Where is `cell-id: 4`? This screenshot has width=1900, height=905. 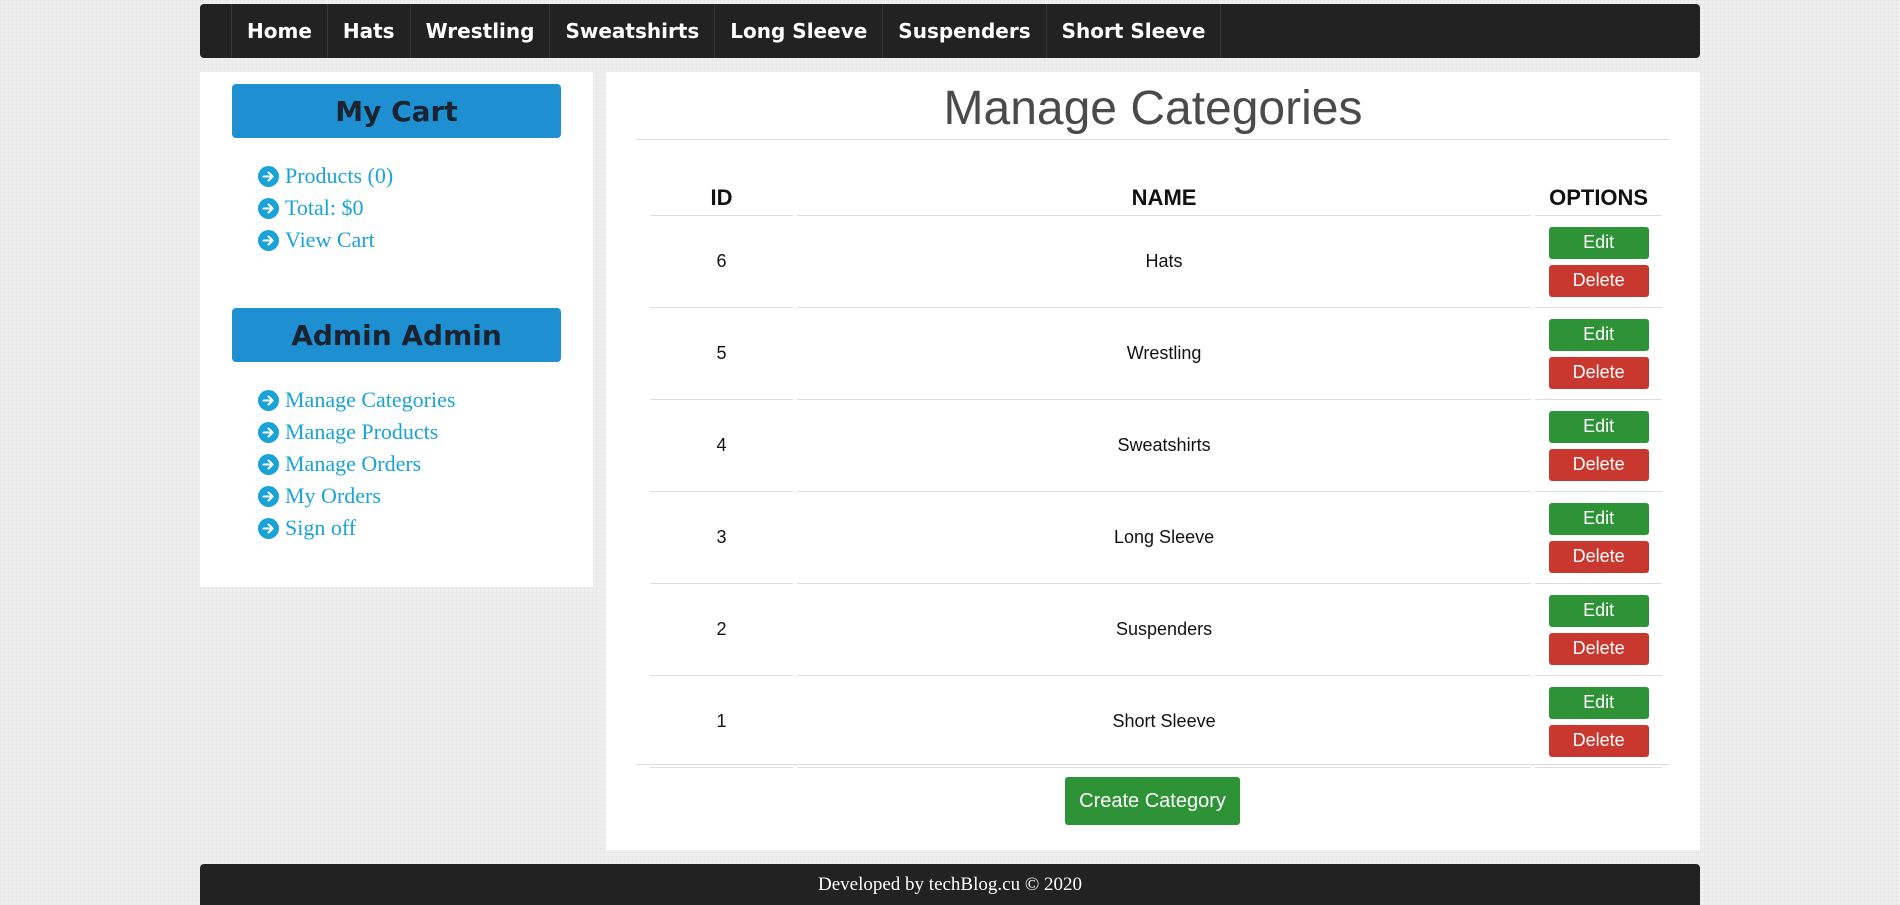 cell-id: 4 is located at coordinates (721, 446).